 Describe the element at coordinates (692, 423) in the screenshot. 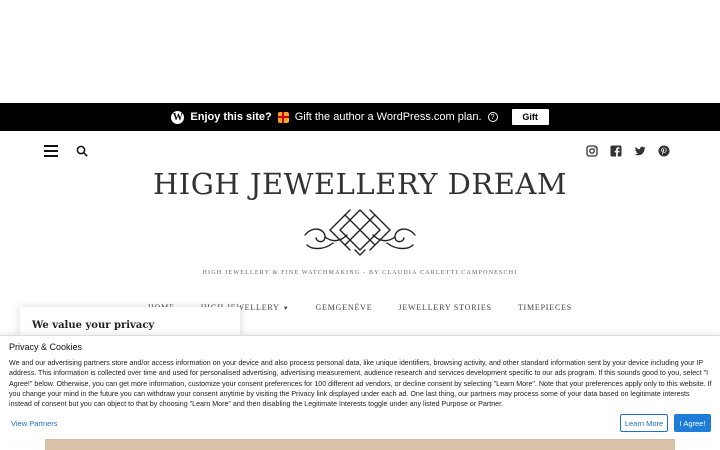

I see `agree-button: I Agree!` at that location.